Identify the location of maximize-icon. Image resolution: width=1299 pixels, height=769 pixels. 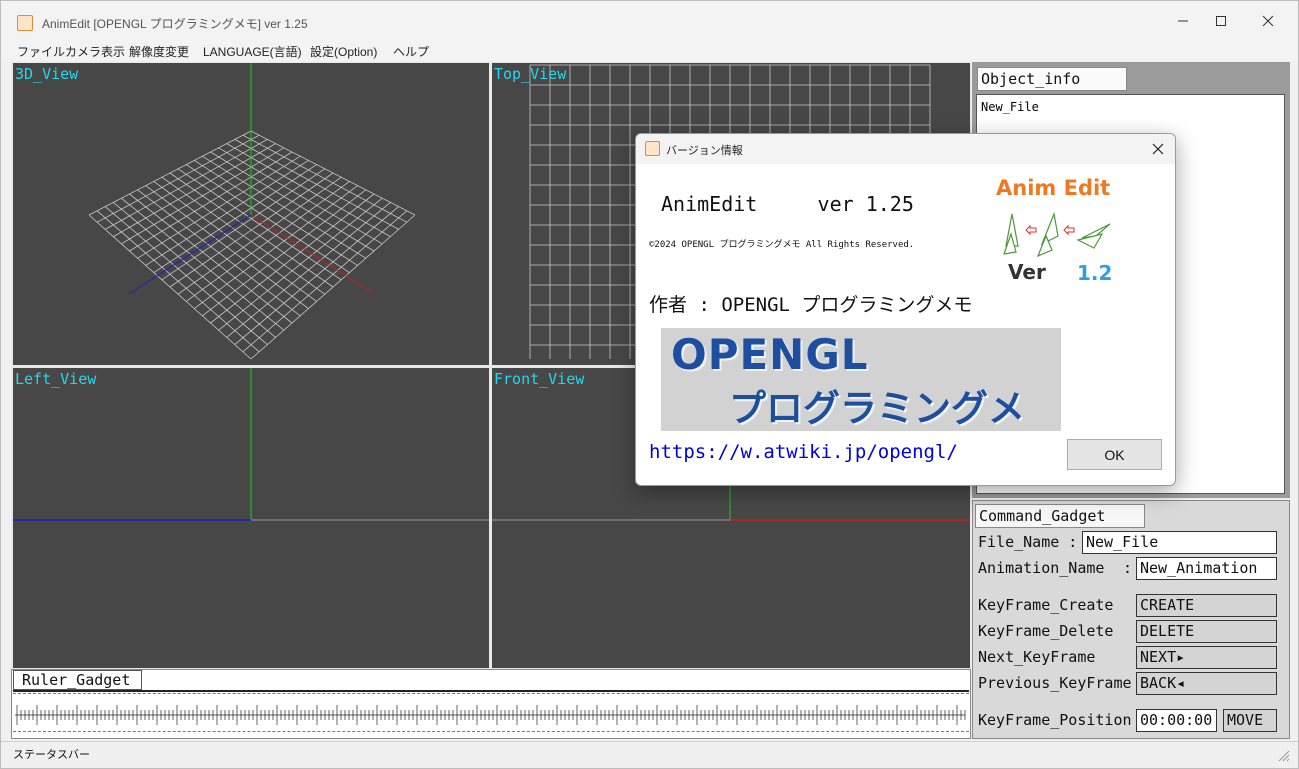
(1221, 21).